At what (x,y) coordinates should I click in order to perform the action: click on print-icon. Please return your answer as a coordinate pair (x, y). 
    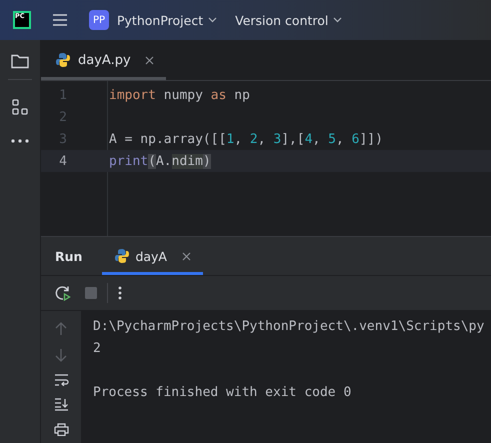
    Looking at the image, I should click on (61, 429).